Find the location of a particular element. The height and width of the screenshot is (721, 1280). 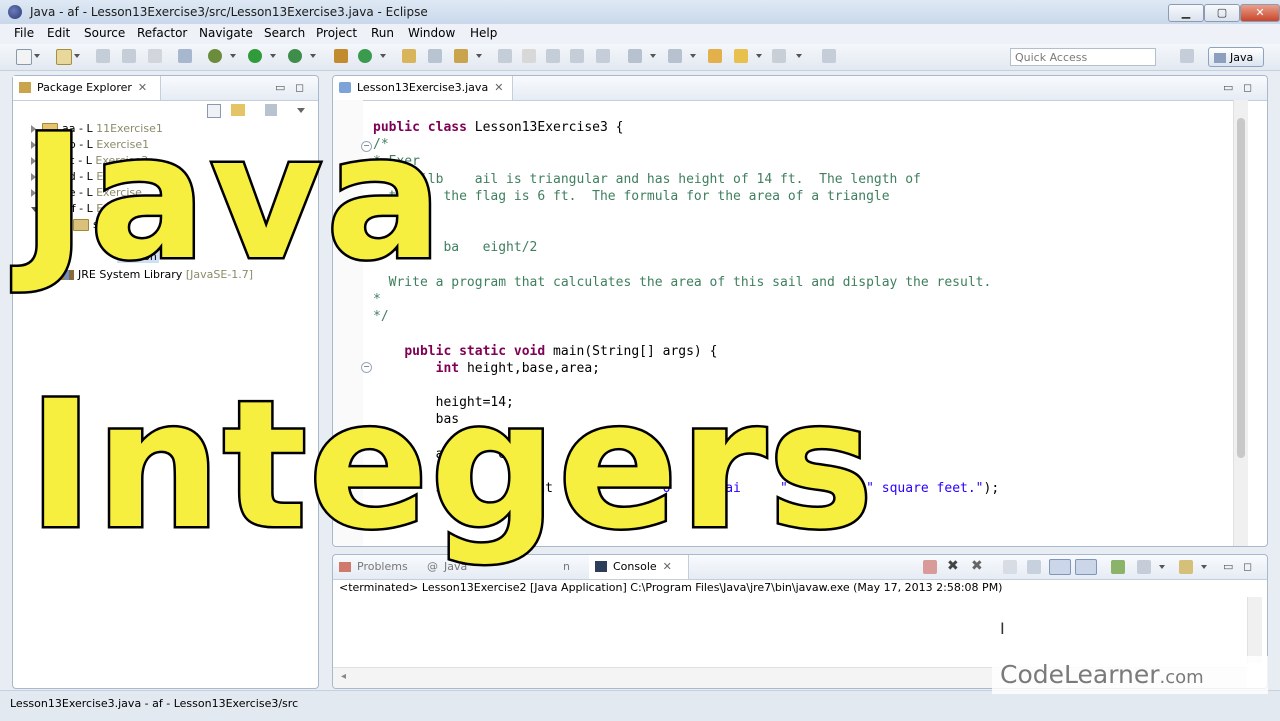

show-stderr-icon is located at coordinates (1086, 567).